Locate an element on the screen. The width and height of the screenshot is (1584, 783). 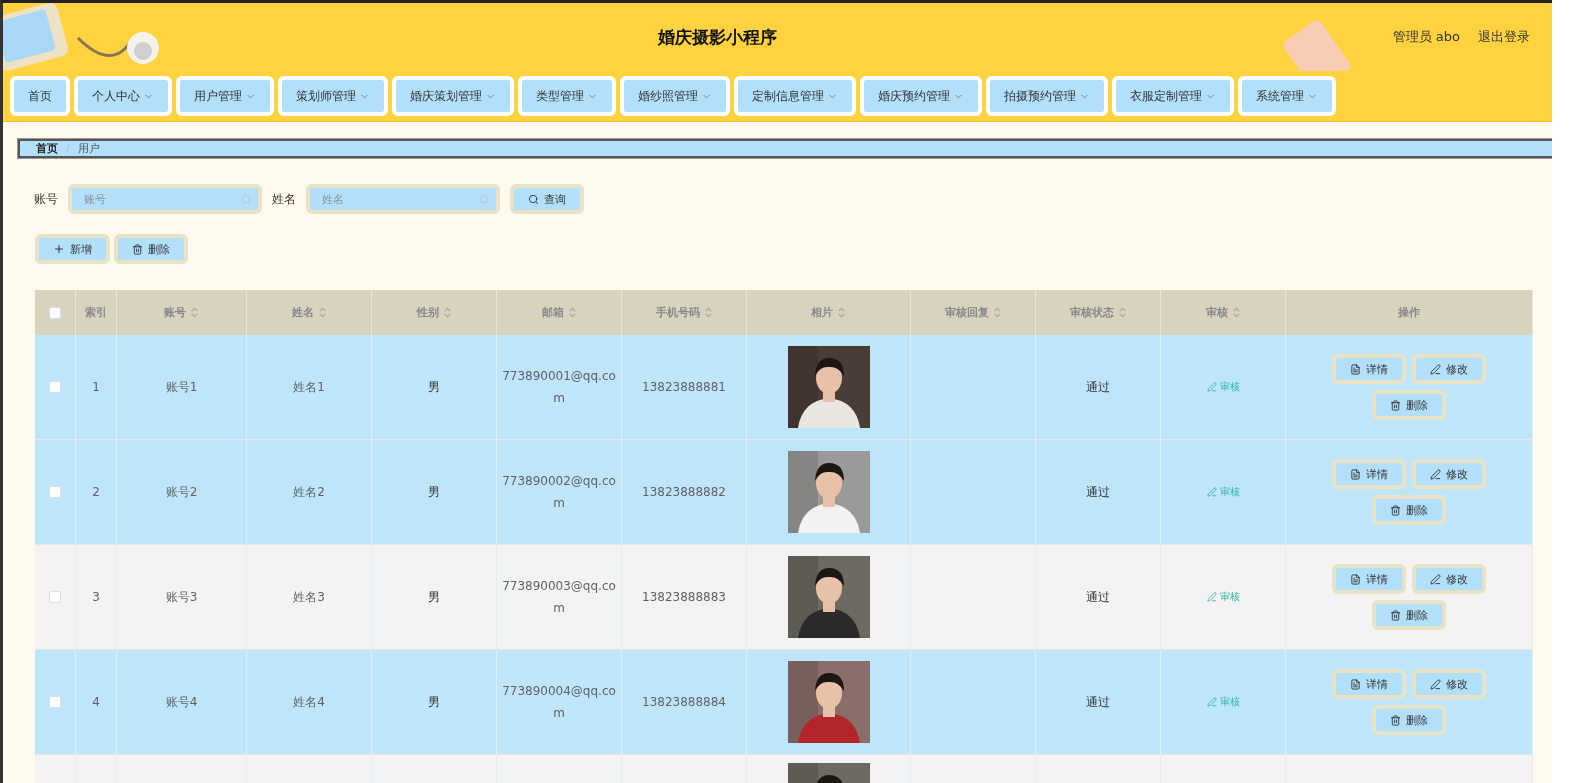
nav-menu-item: 定制信息管理 is located at coordinates (795, 96).